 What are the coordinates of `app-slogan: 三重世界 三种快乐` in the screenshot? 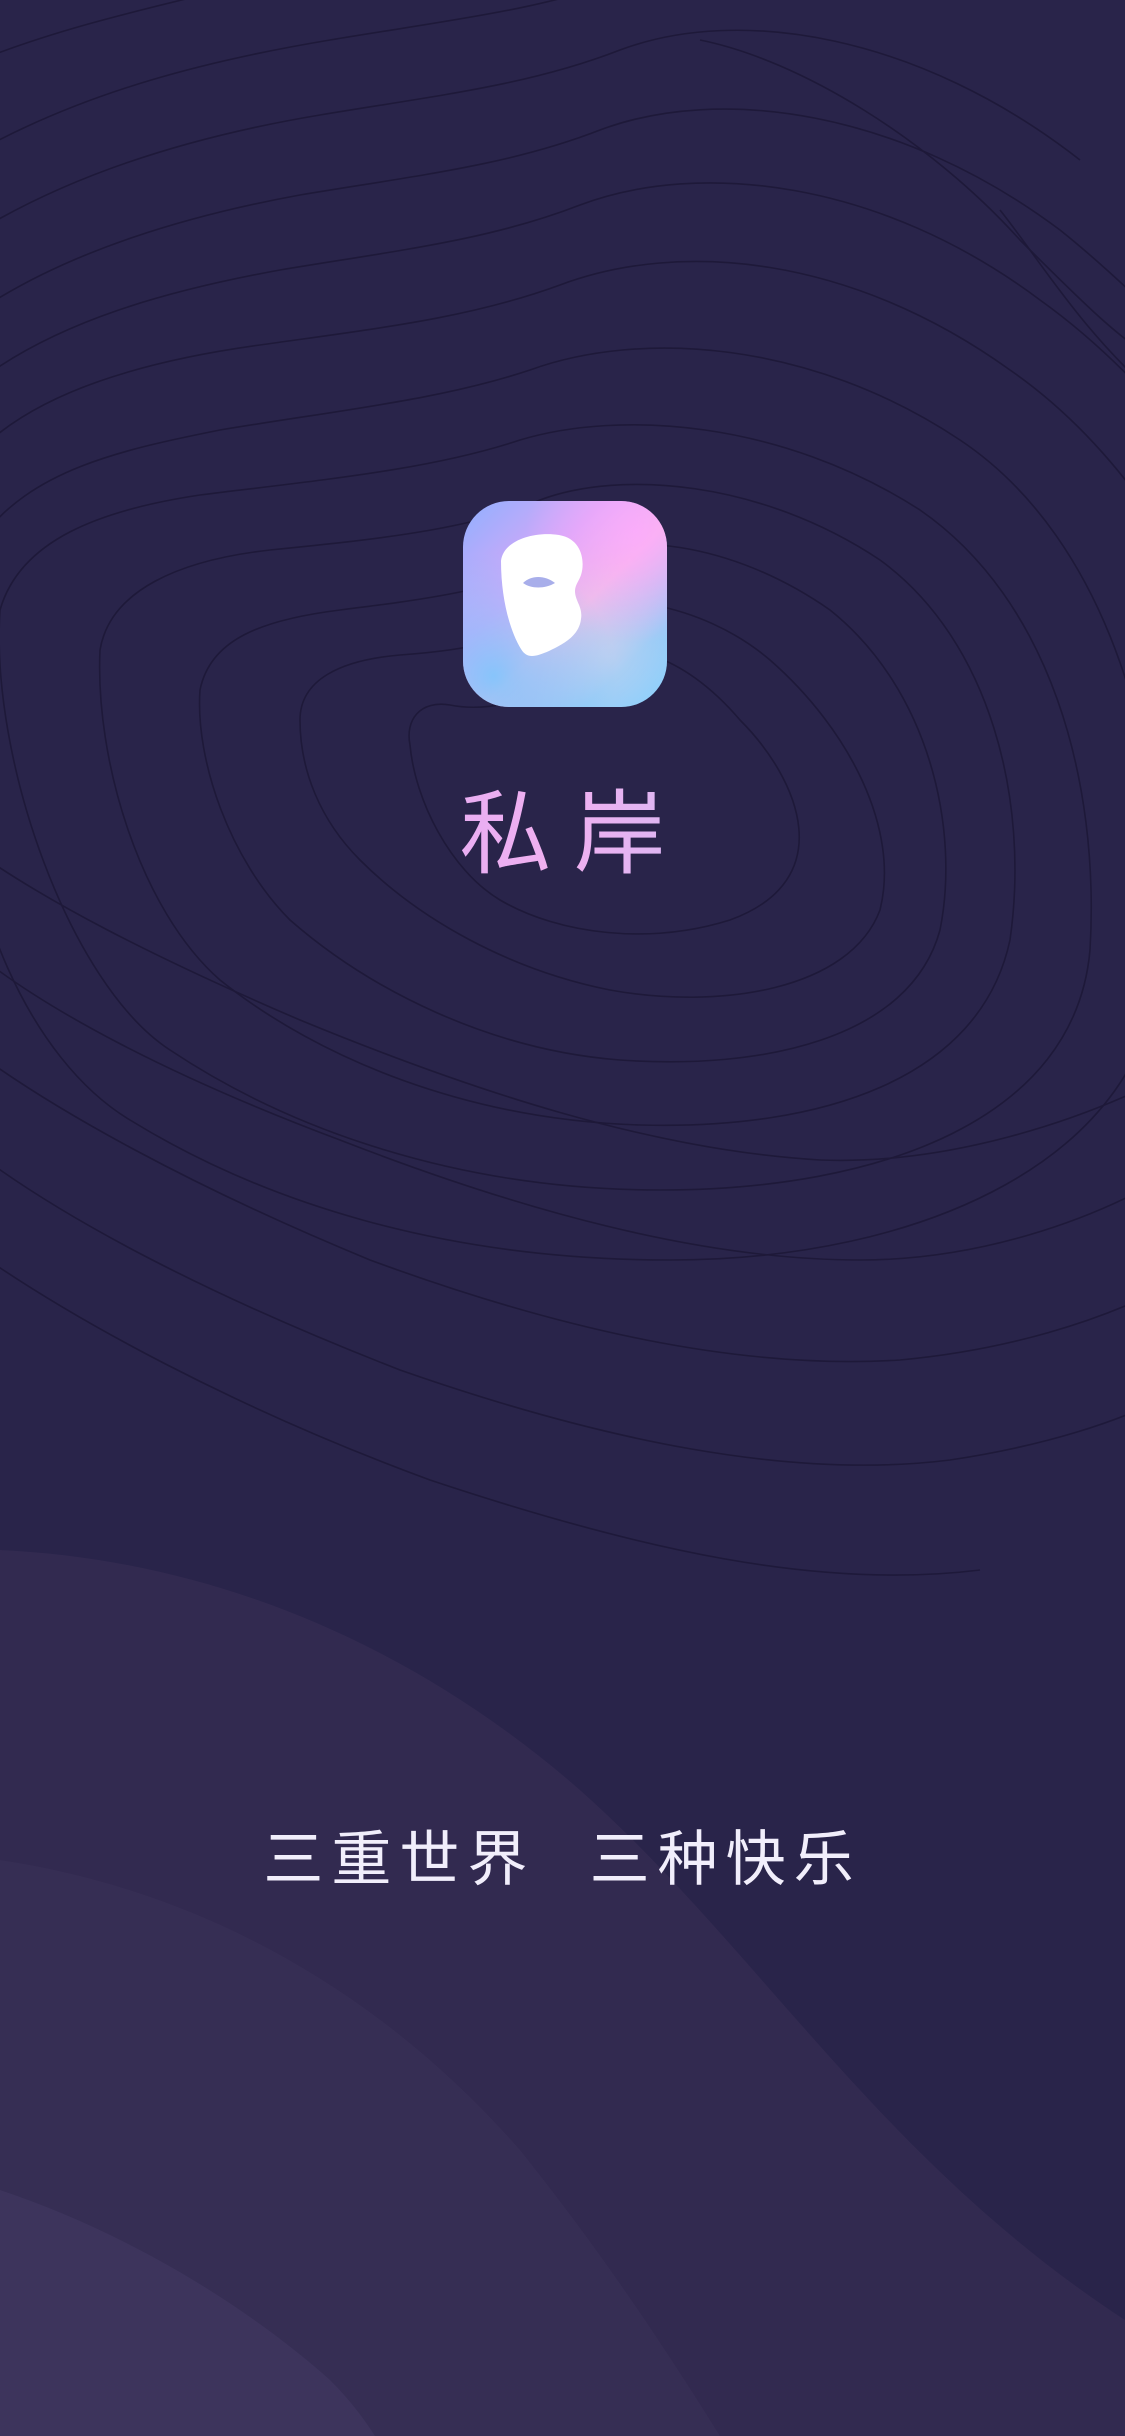 It's located at (562, 1860).